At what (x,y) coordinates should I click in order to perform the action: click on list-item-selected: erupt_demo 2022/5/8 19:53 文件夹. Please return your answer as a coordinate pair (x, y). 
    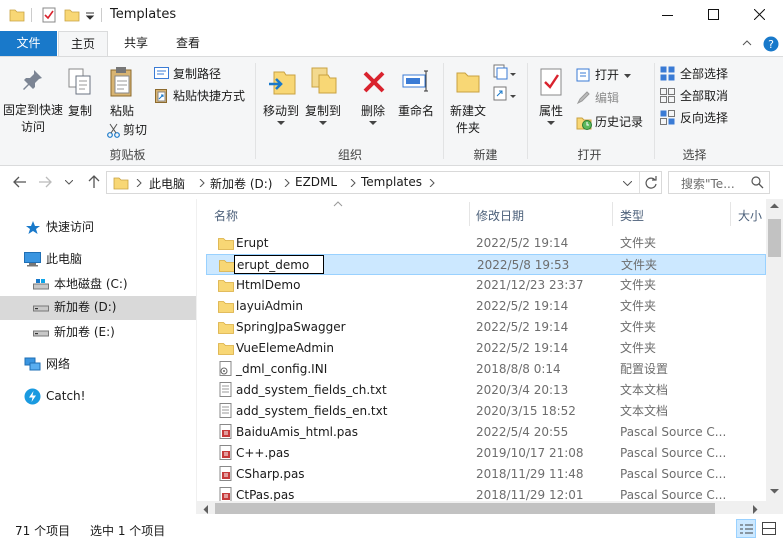
    Looking at the image, I should click on (486, 264).